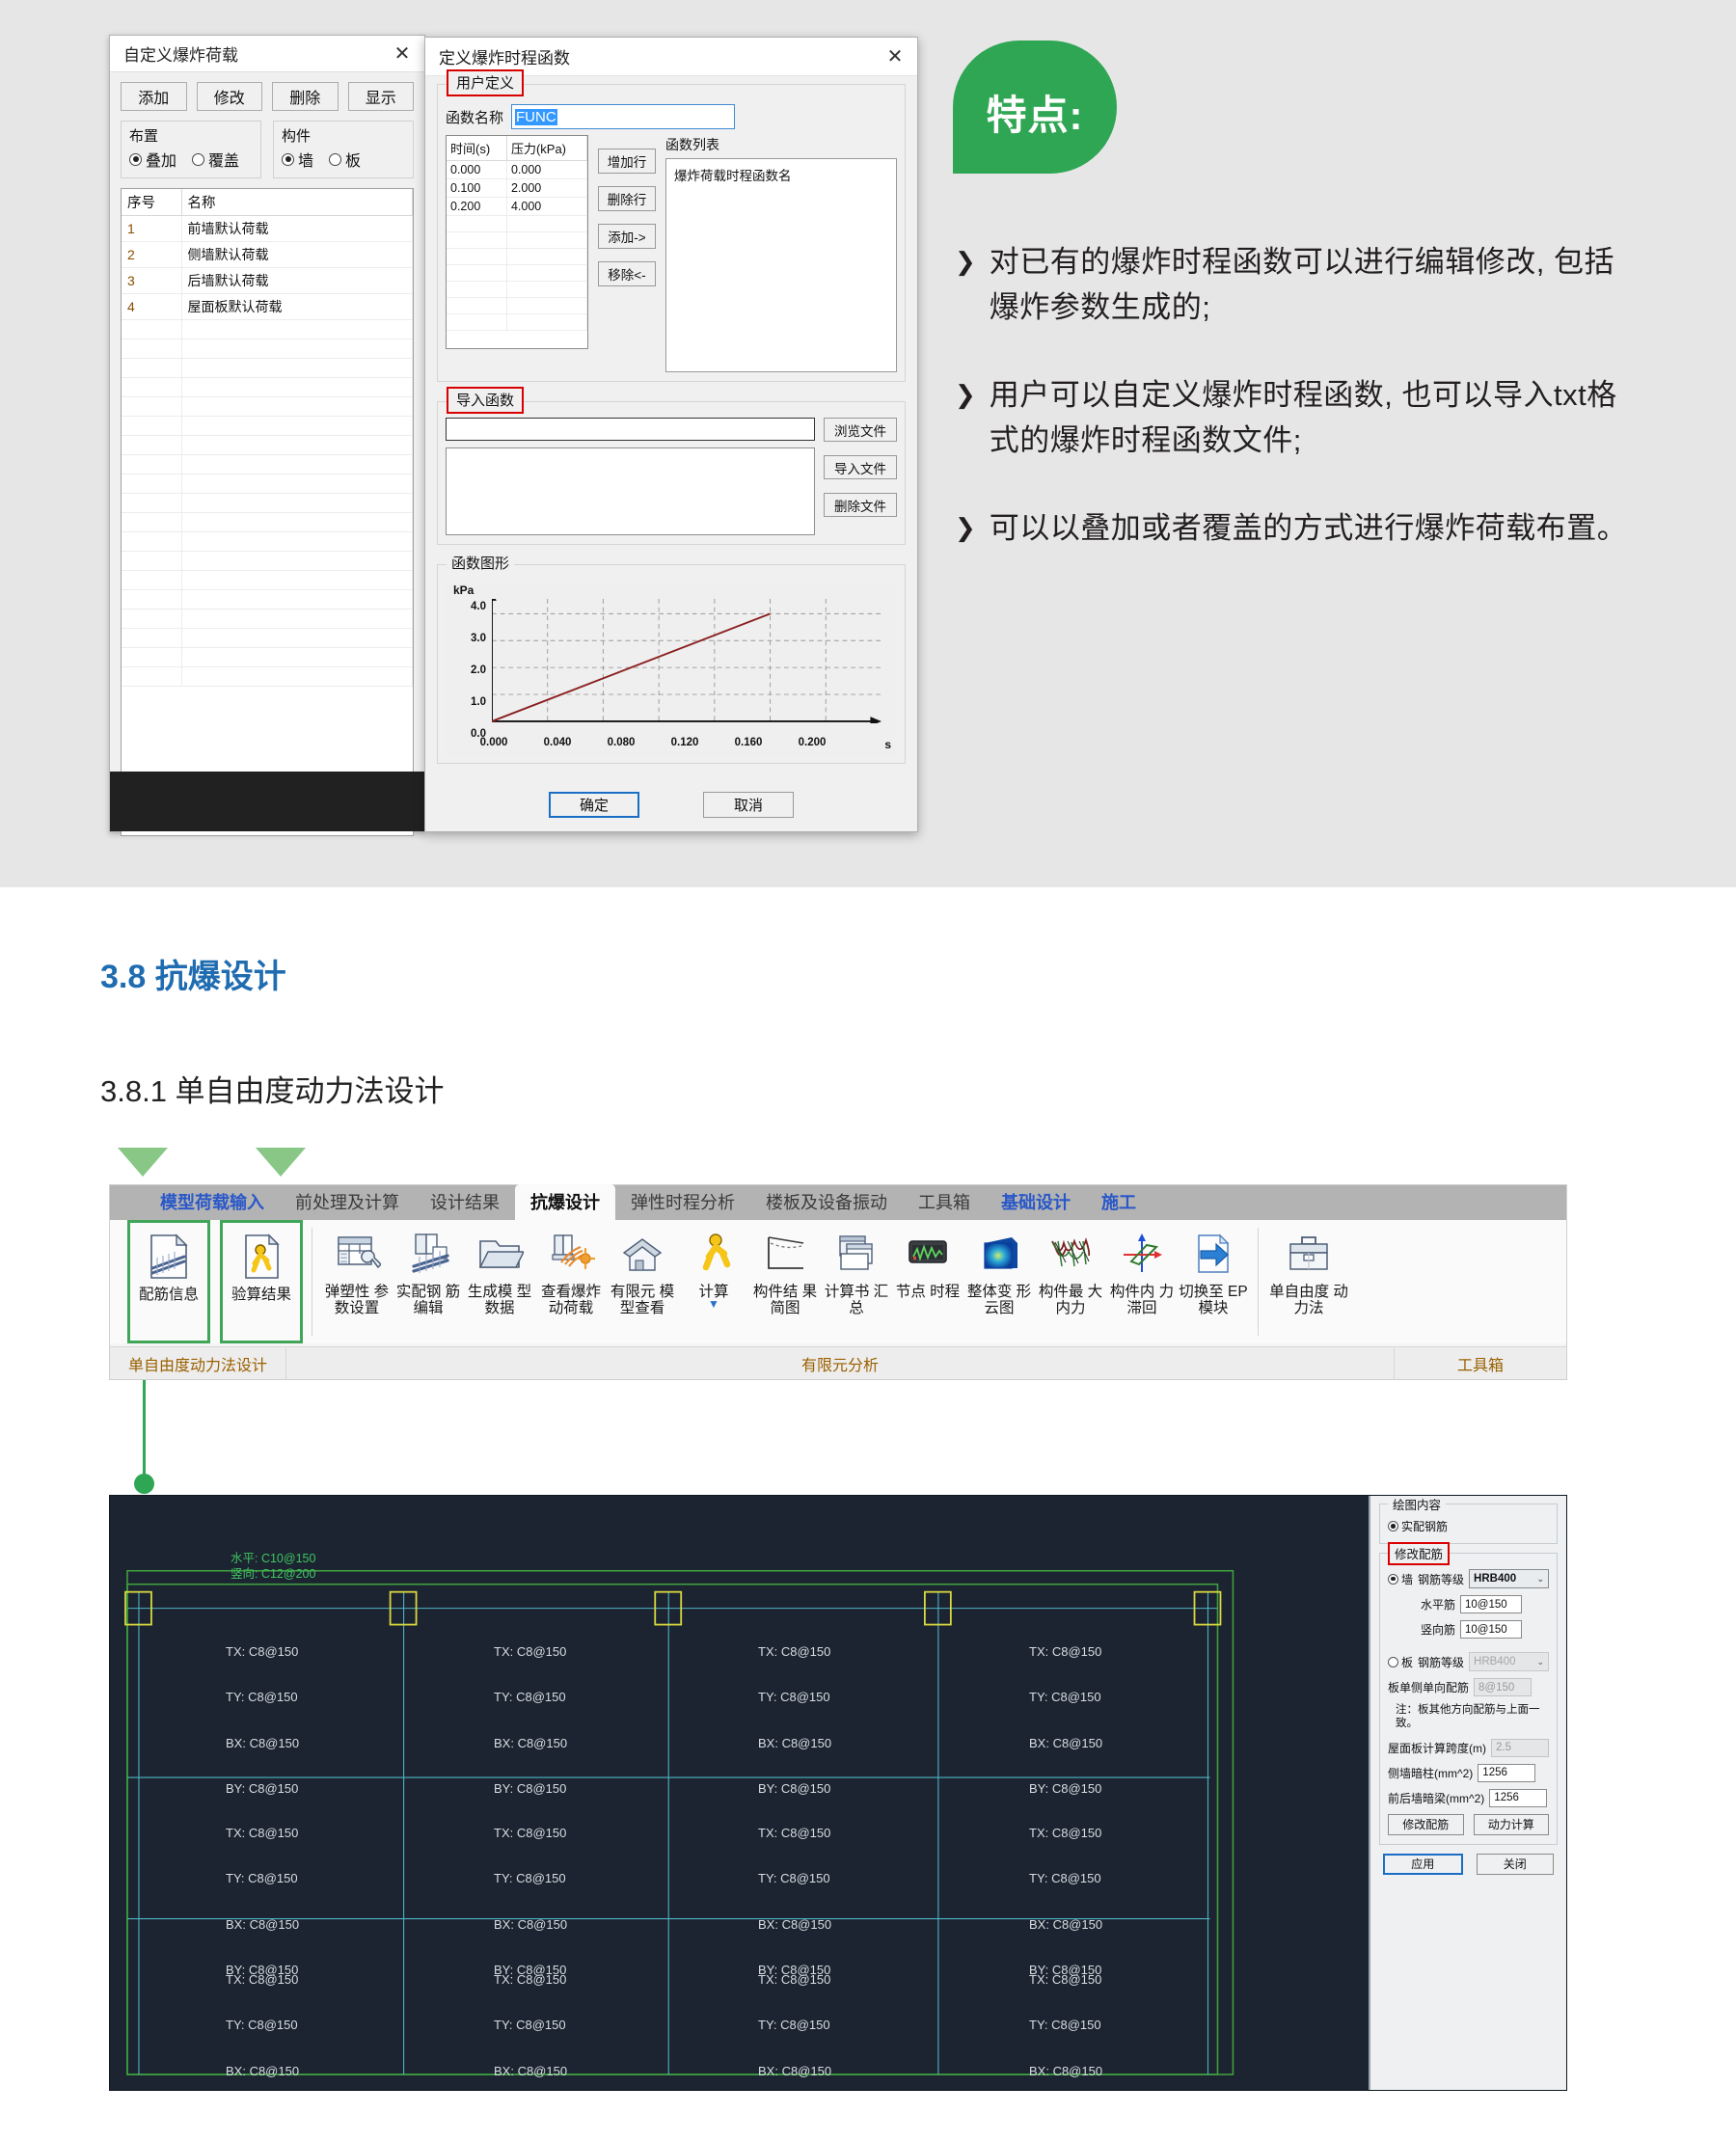 The image size is (1736, 2141). I want to click on ribbon-item-label: 弹塑性 参数设置, so click(357, 1301).